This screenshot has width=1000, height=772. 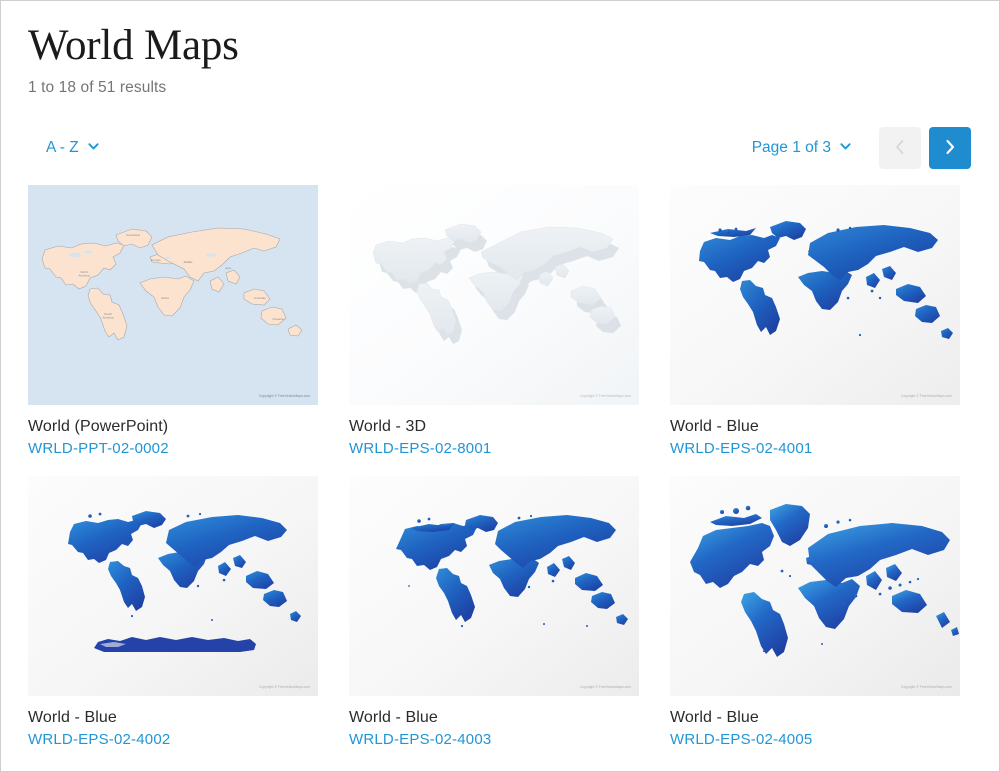 I want to click on sort-order-dropdown: A - Z, so click(x=72, y=148).